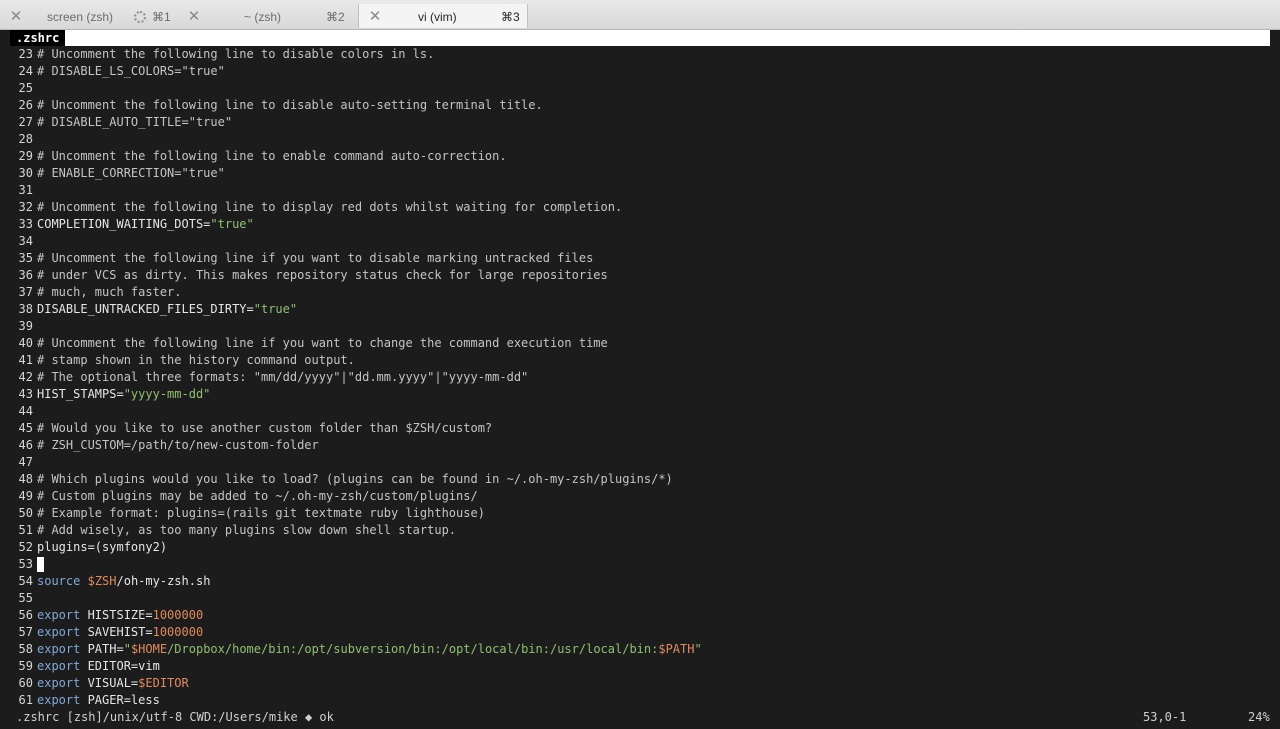  Describe the element at coordinates (1259, 717) in the screenshot. I see `status-scroll-percent: 24%` at that location.